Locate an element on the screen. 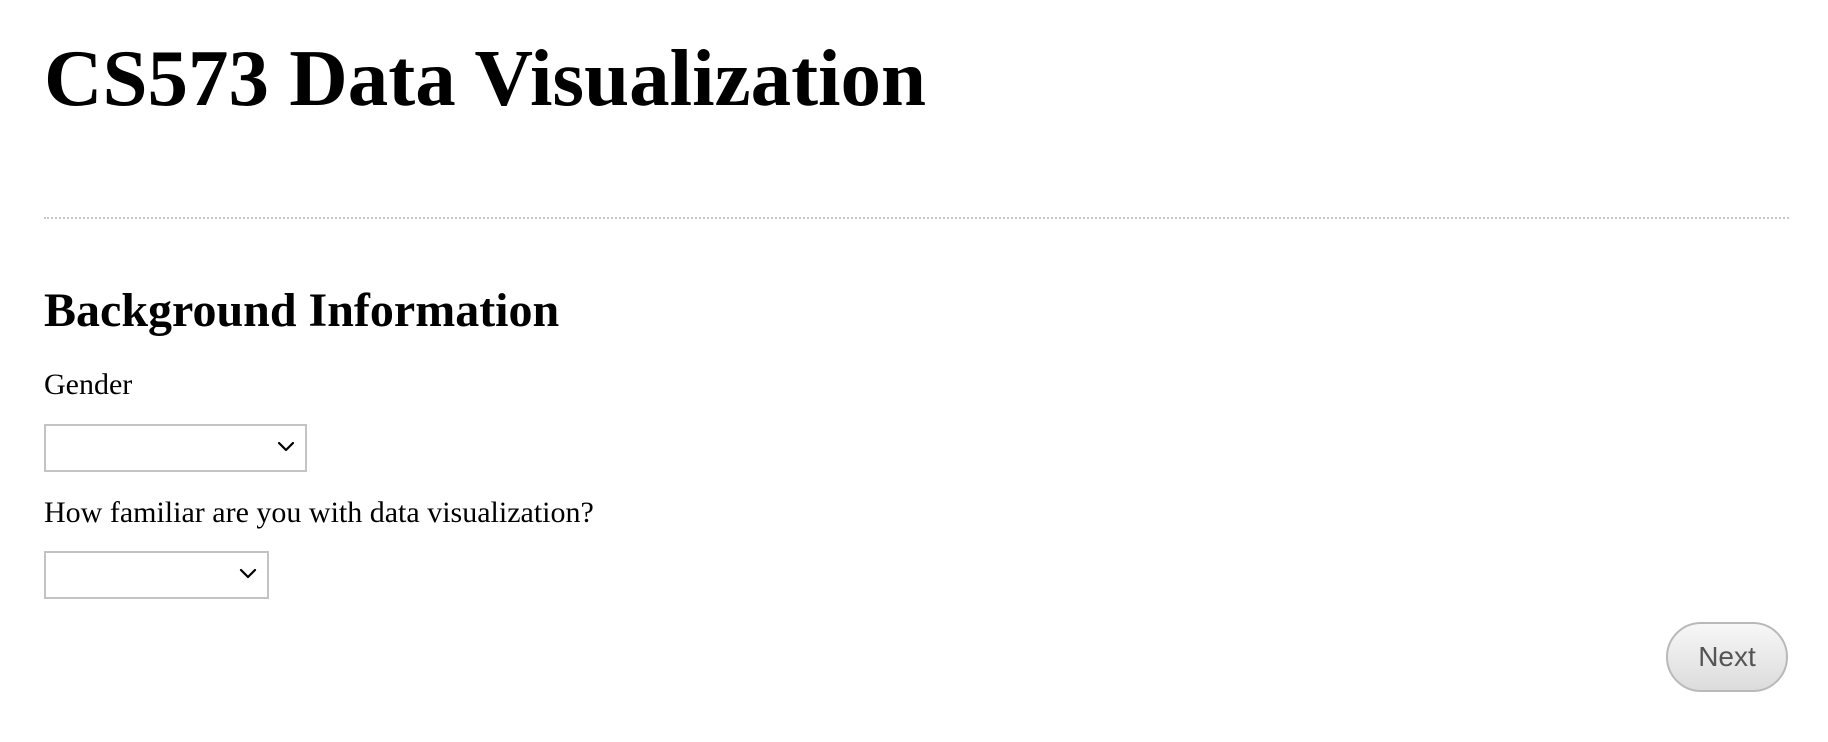  next-button: Next is located at coordinates (1727, 657).